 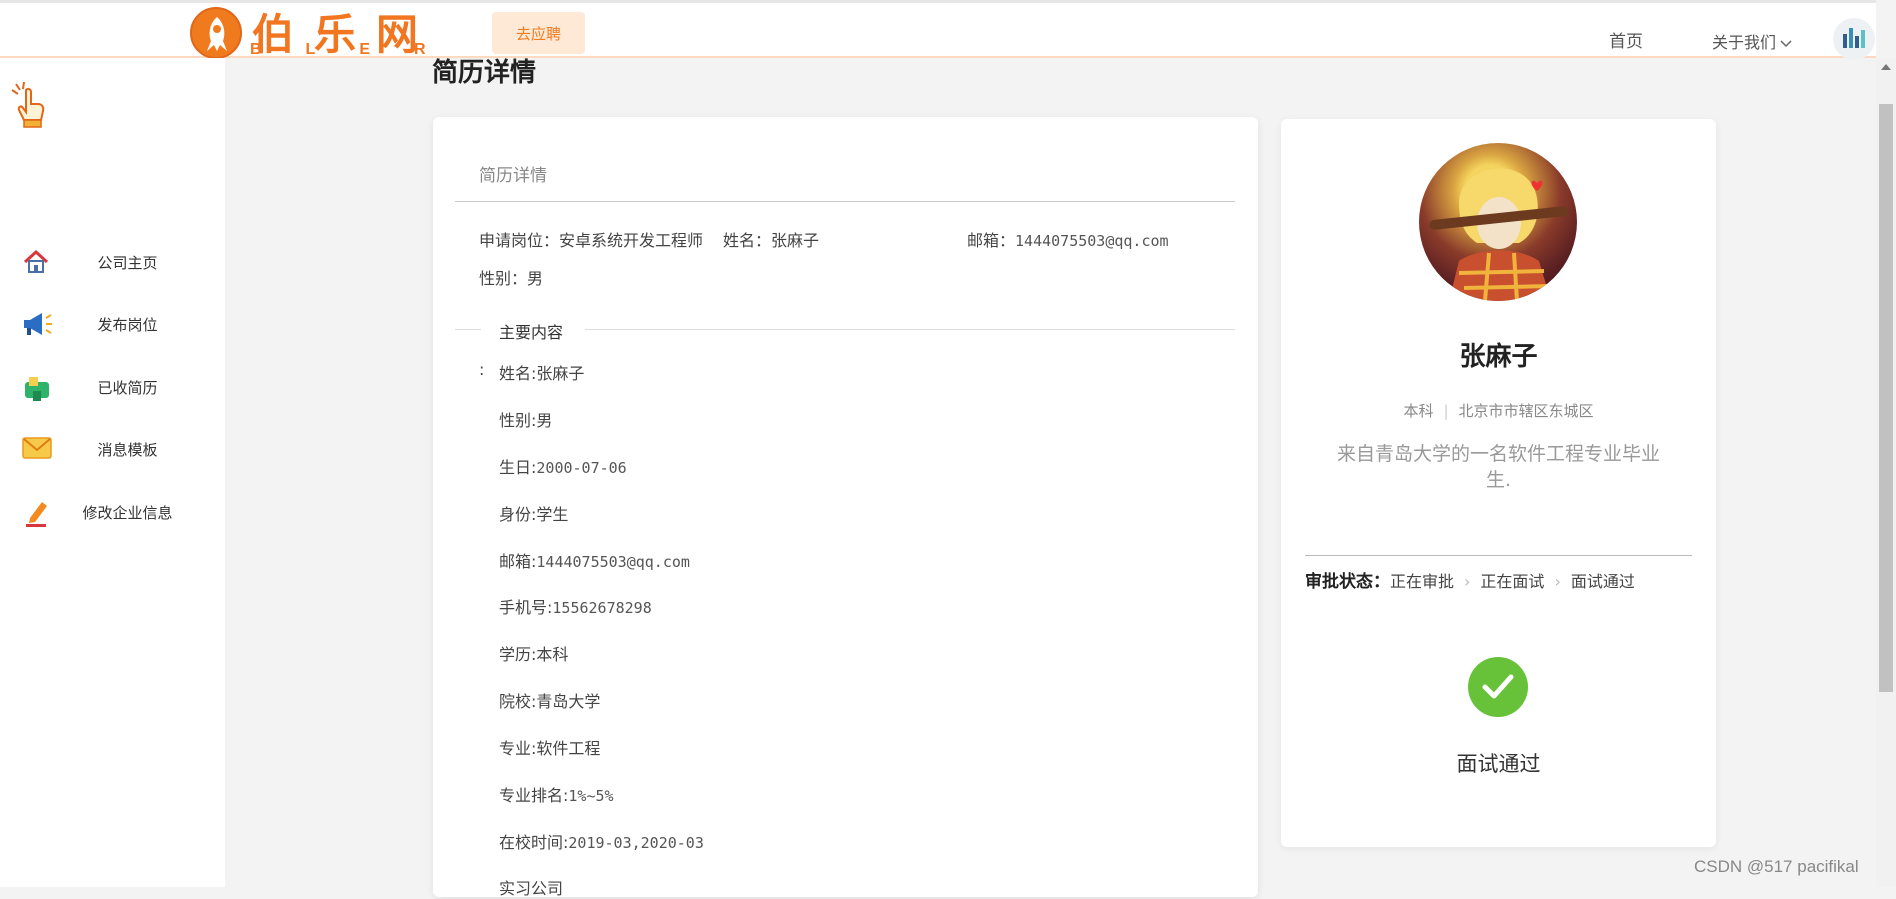 What do you see at coordinates (556, 795) in the screenshot?
I see `resume-content-line: 专业排名:1%~5%` at bounding box center [556, 795].